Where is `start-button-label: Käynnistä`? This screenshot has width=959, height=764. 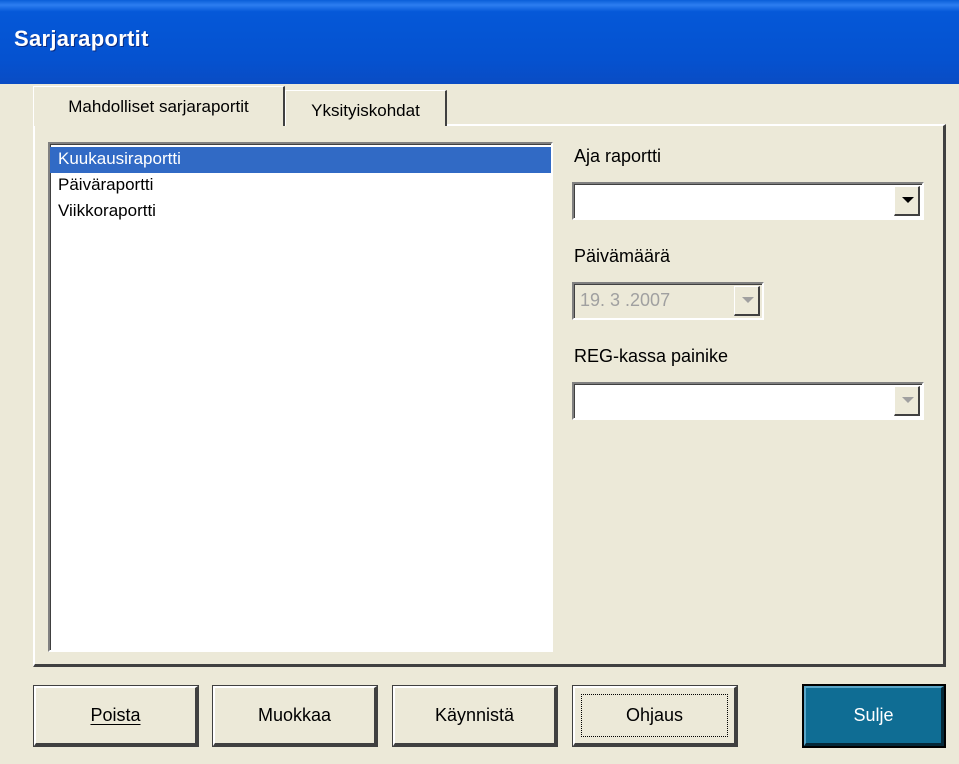
start-button-label: Käynnistä is located at coordinates (474, 715).